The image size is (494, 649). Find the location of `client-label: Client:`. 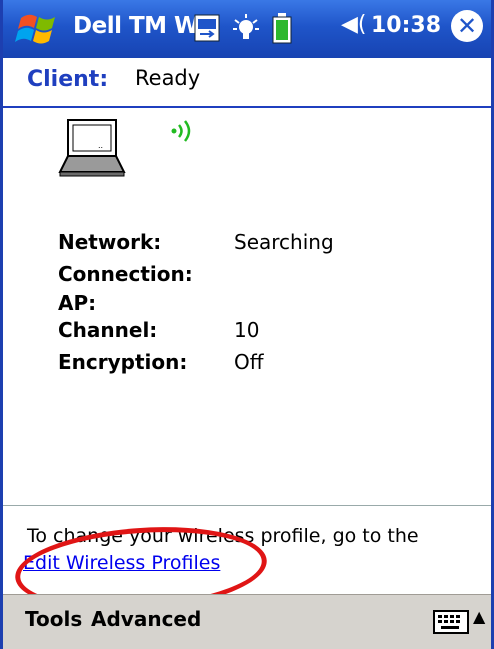

client-label: Client: is located at coordinates (68, 79).